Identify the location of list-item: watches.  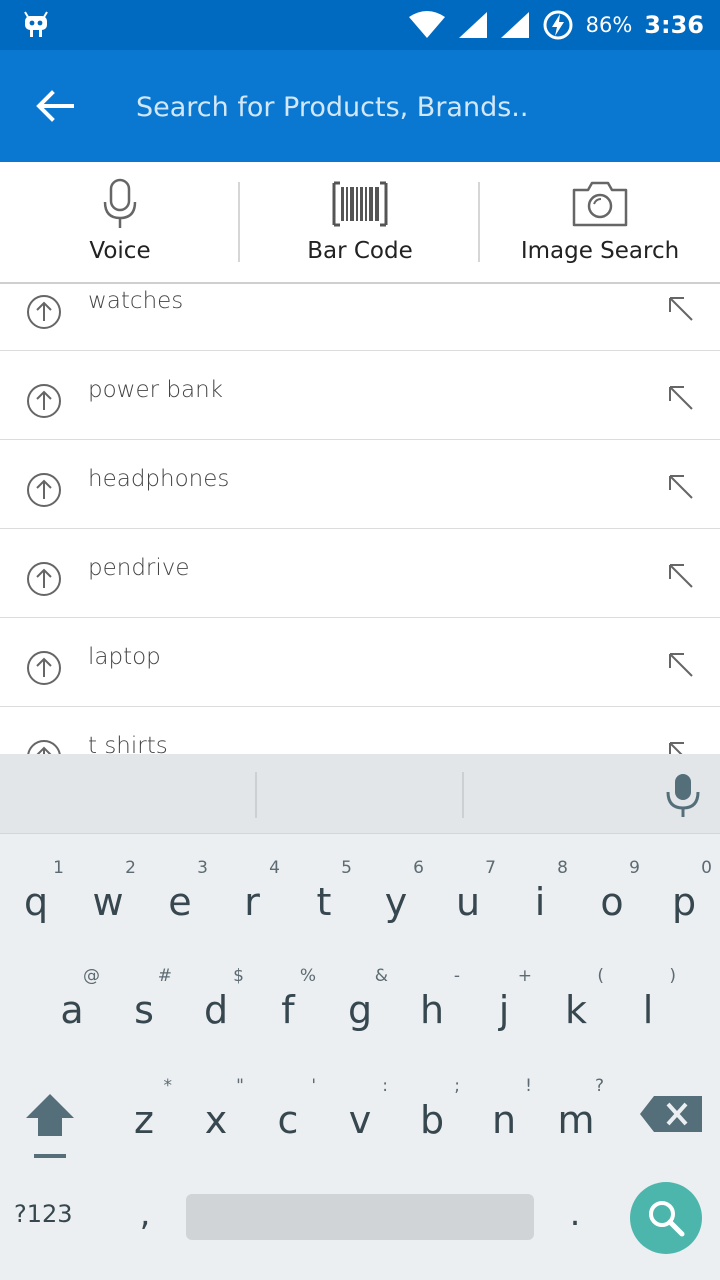
(360, 317).